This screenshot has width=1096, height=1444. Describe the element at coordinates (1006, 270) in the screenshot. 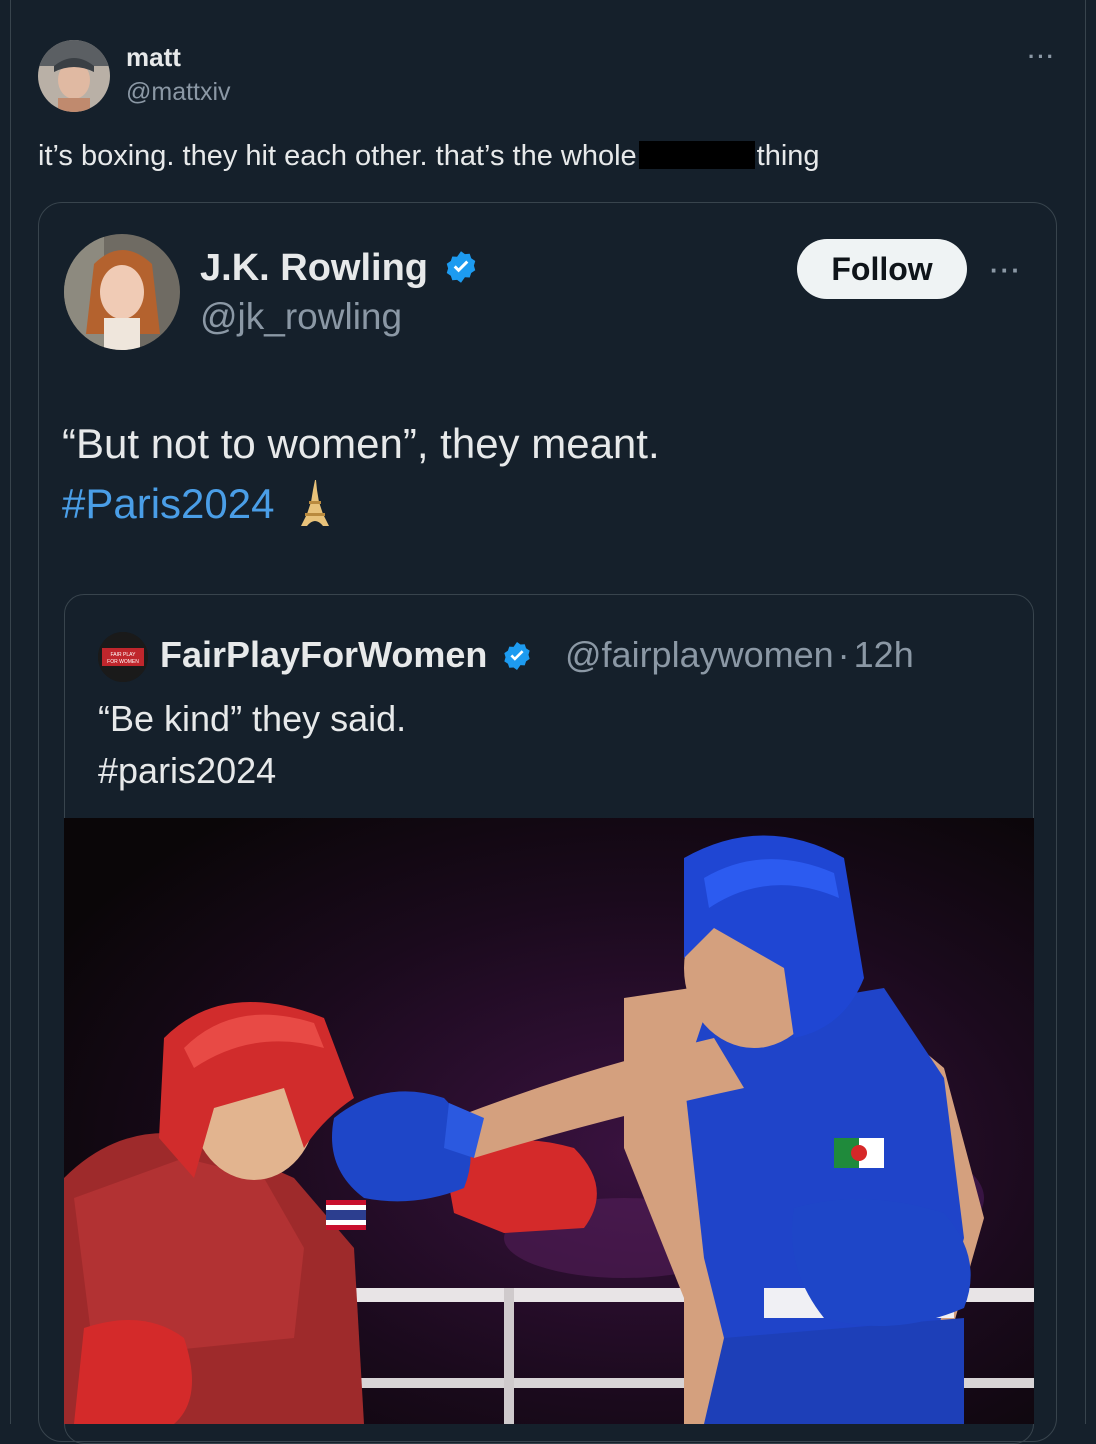

I see `quoted-more-button: ···` at that location.